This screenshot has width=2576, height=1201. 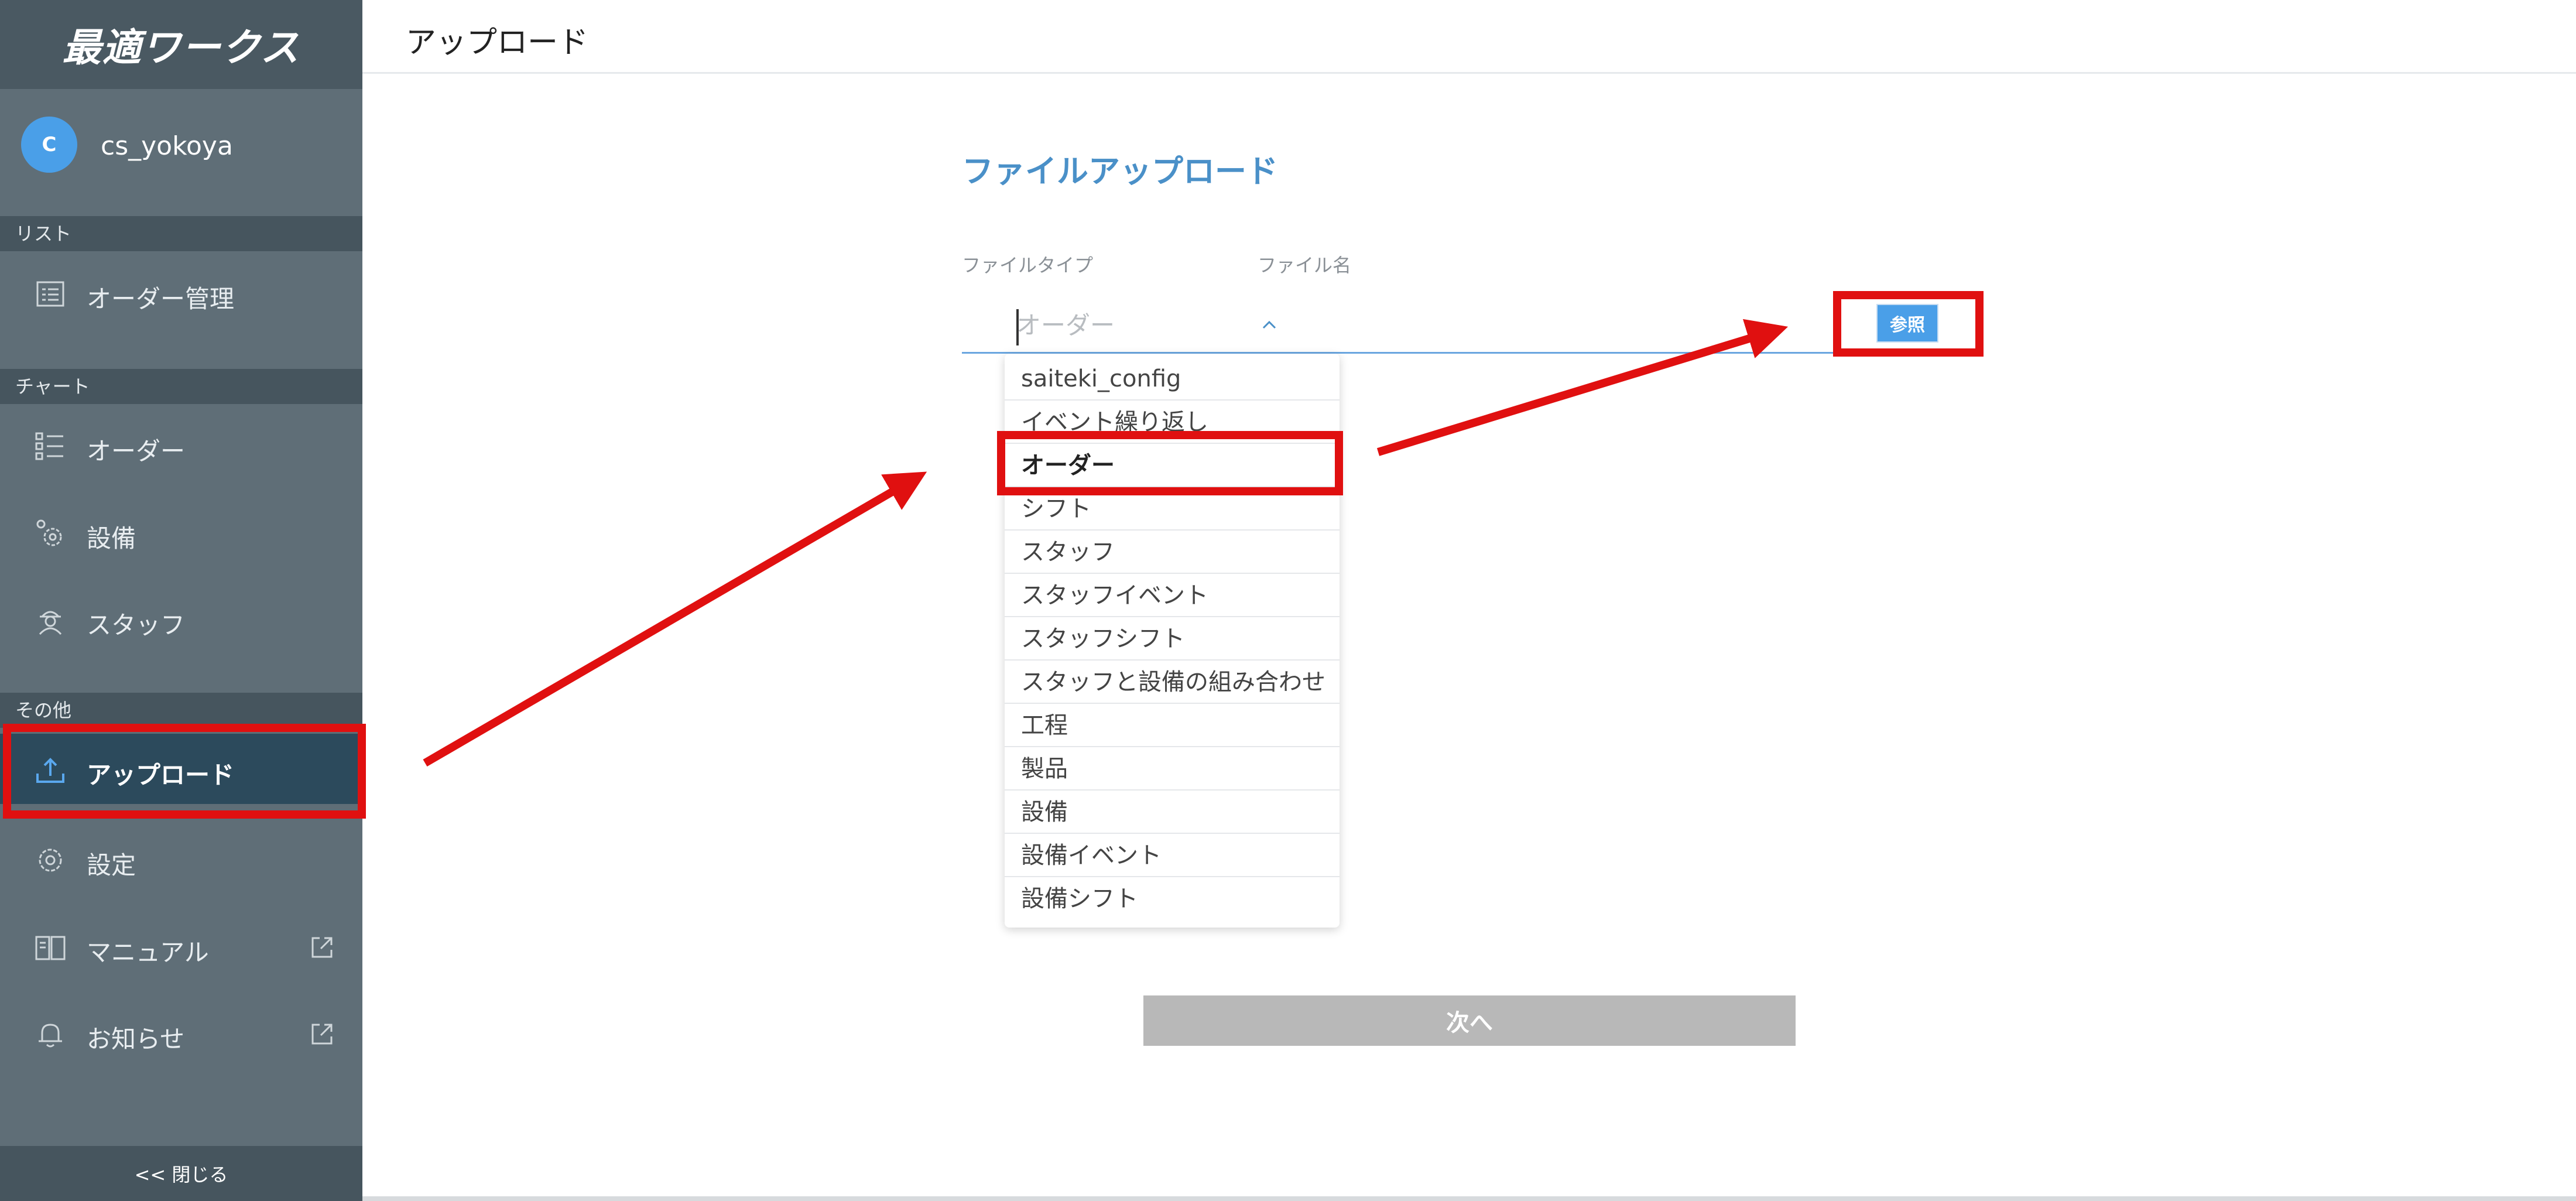 What do you see at coordinates (1172, 639) in the screenshot?
I see `dropdown-option: スタッフシフト` at bounding box center [1172, 639].